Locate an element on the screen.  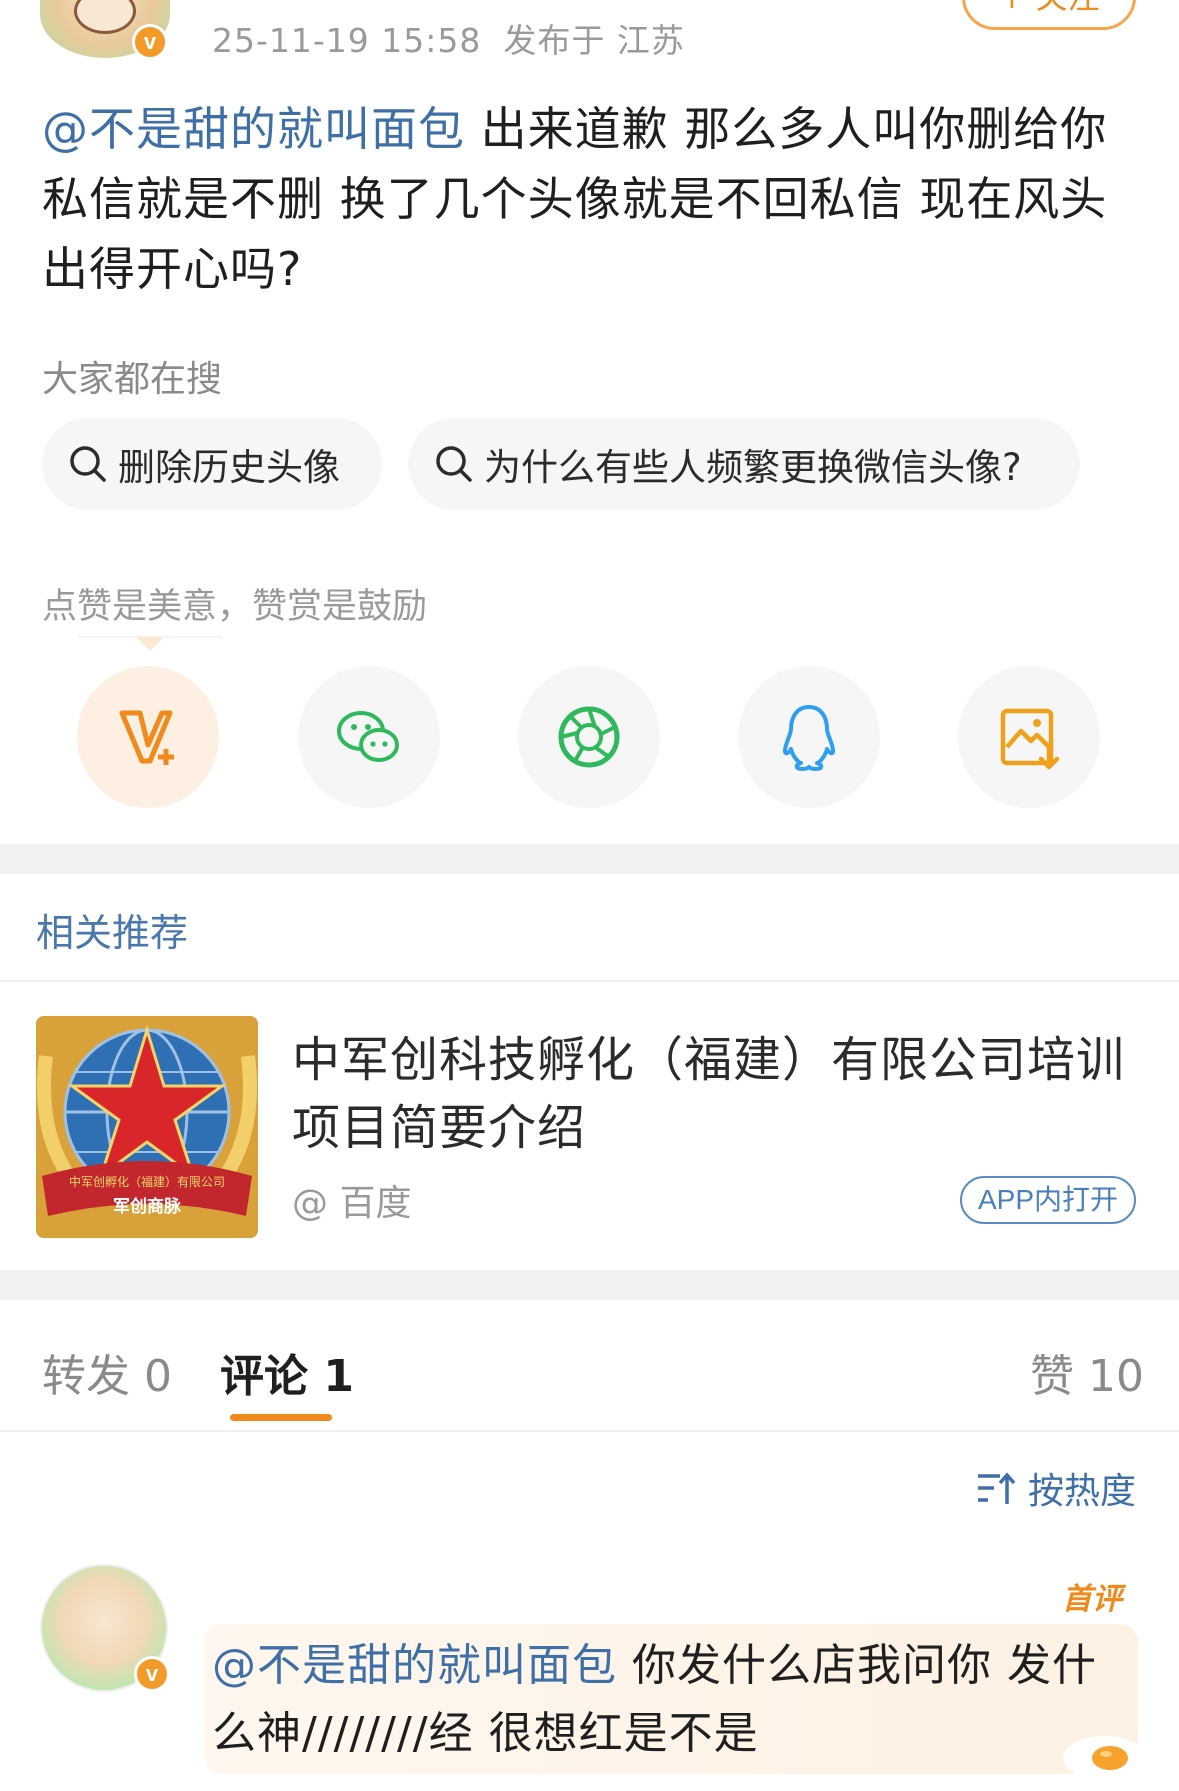
post-meta: 25-11-19 15:58 发布于 江苏 is located at coordinates (448, 38).